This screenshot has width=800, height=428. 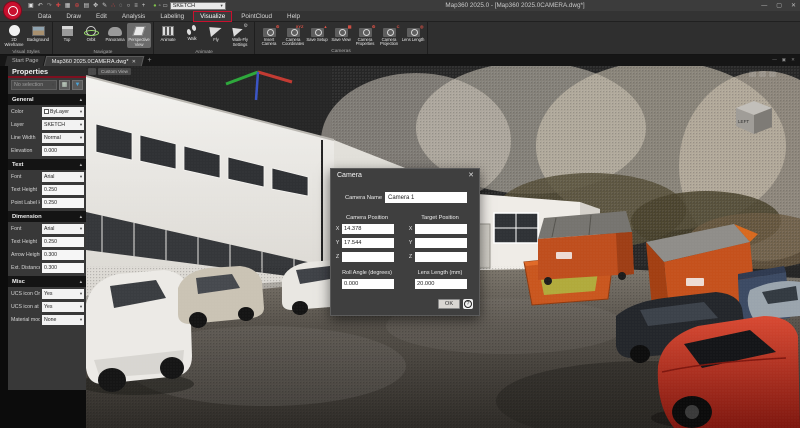 What do you see at coordinates (165, 6) in the screenshot?
I see `layer-grid-icon: ▭` at bounding box center [165, 6].